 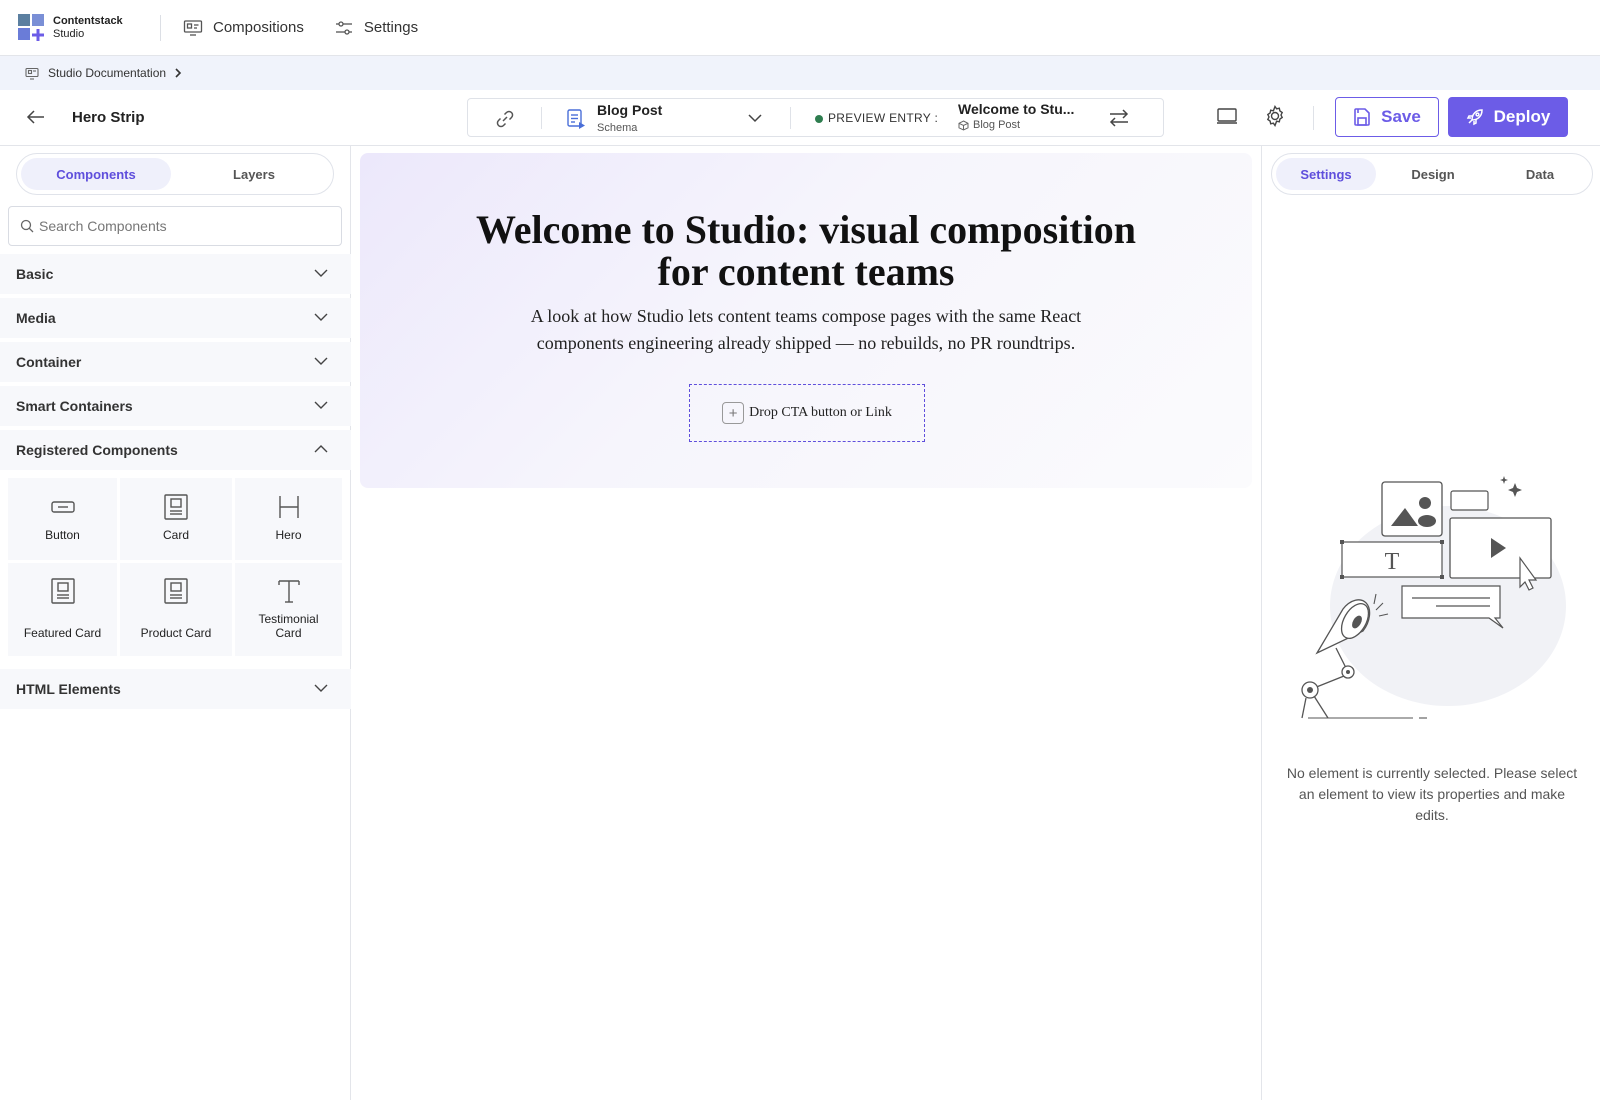 What do you see at coordinates (800, 73) in the screenshot?
I see `breadcrumb: Studio Documentation` at bounding box center [800, 73].